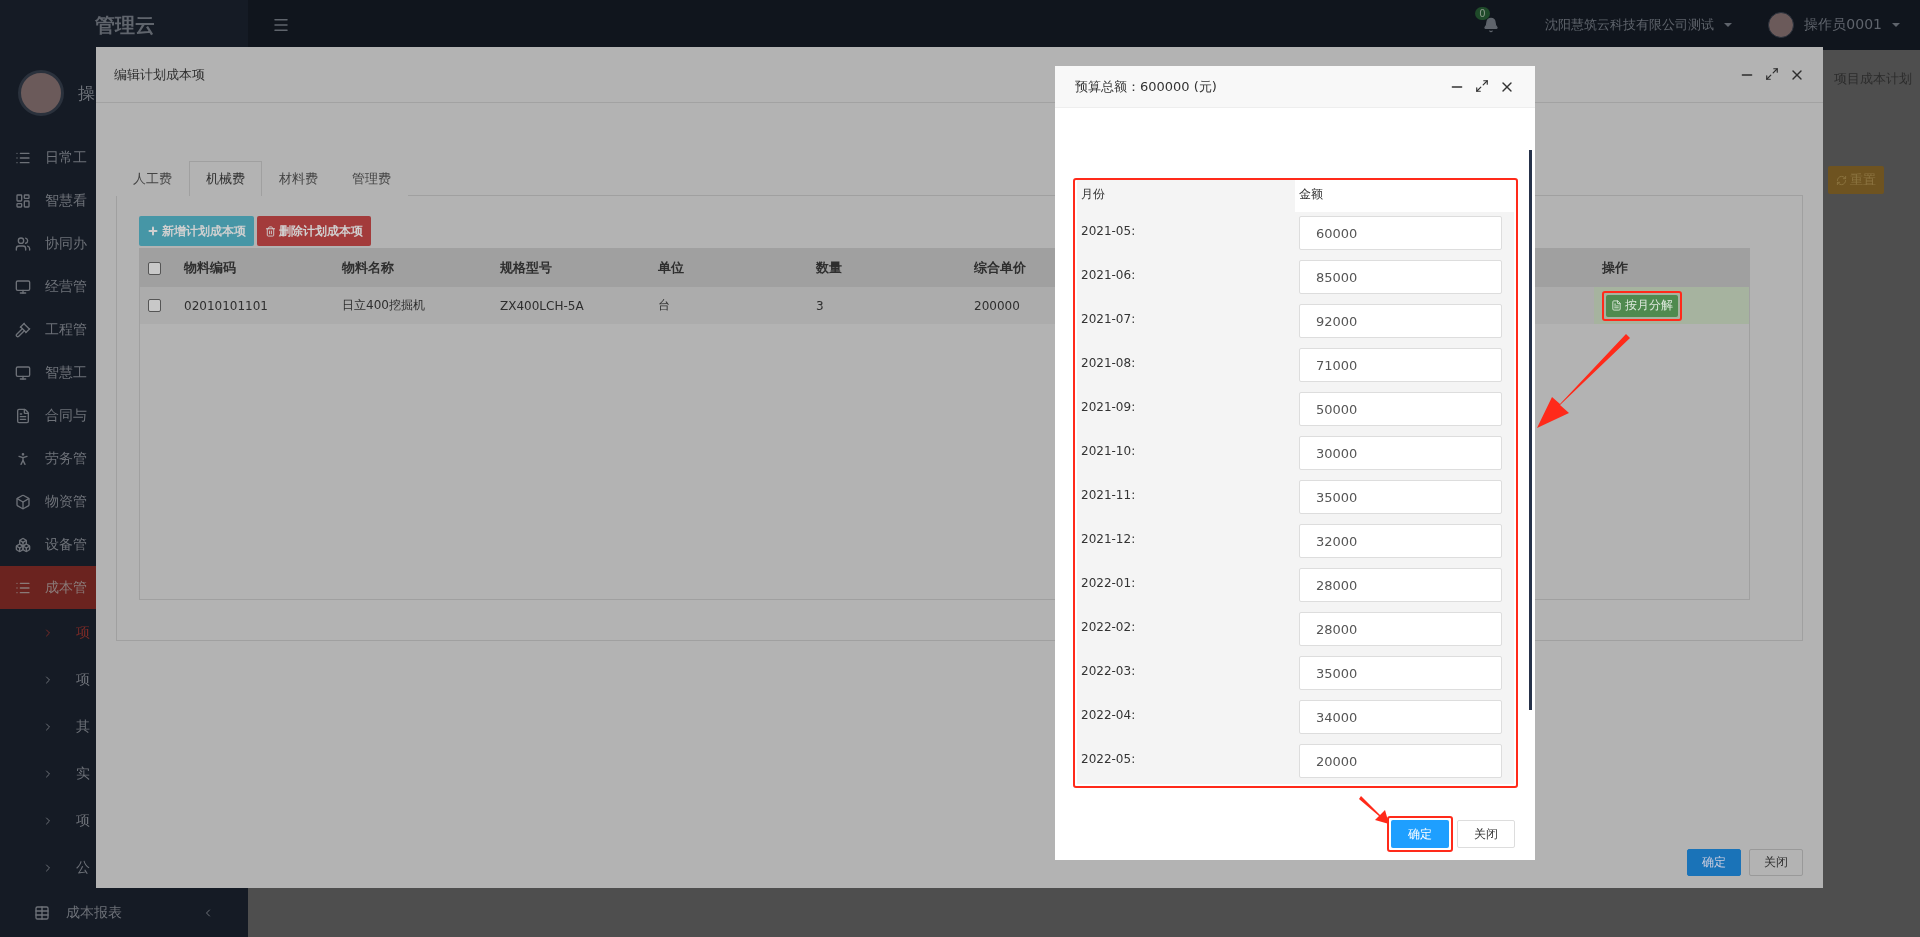  What do you see at coordinates (670, 268) in the screenshot?
I see `column-header: 单位` at bounding box center [670, 268].